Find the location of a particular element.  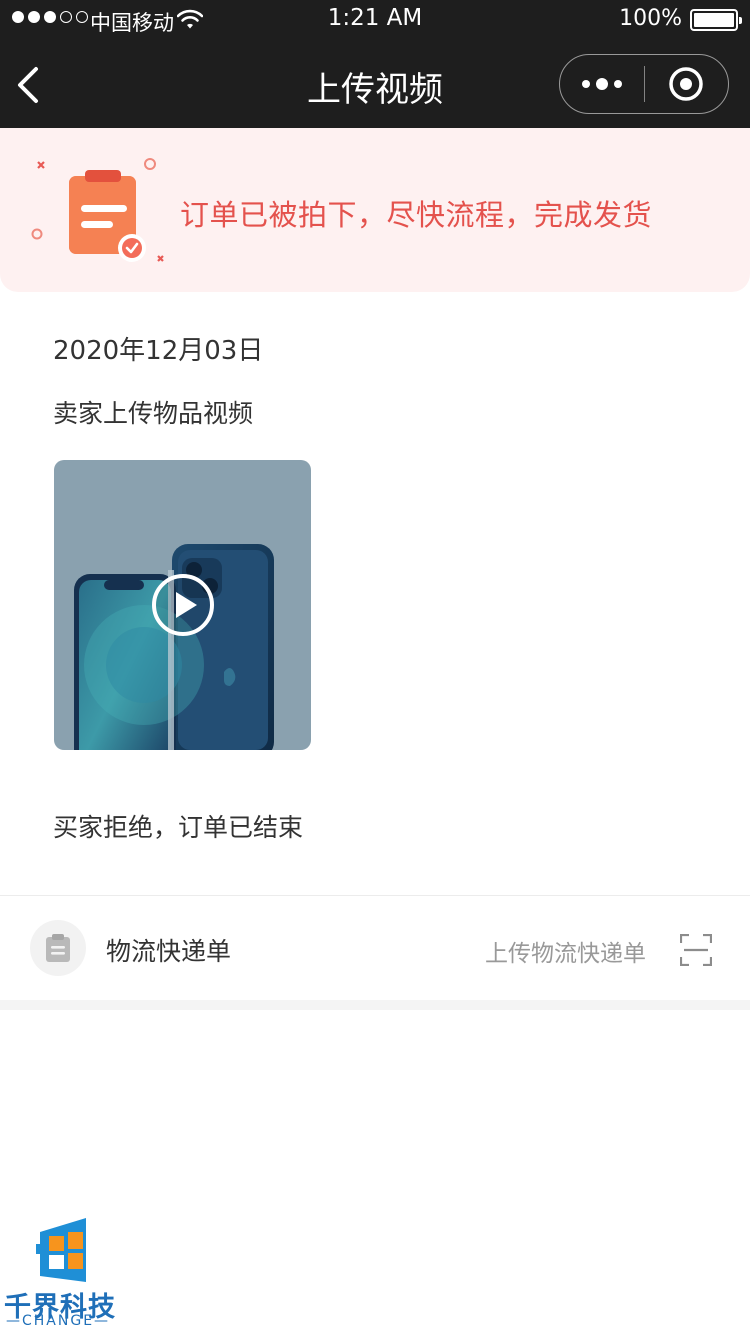

mini-program-capsule is located at coordinates (644, 84).